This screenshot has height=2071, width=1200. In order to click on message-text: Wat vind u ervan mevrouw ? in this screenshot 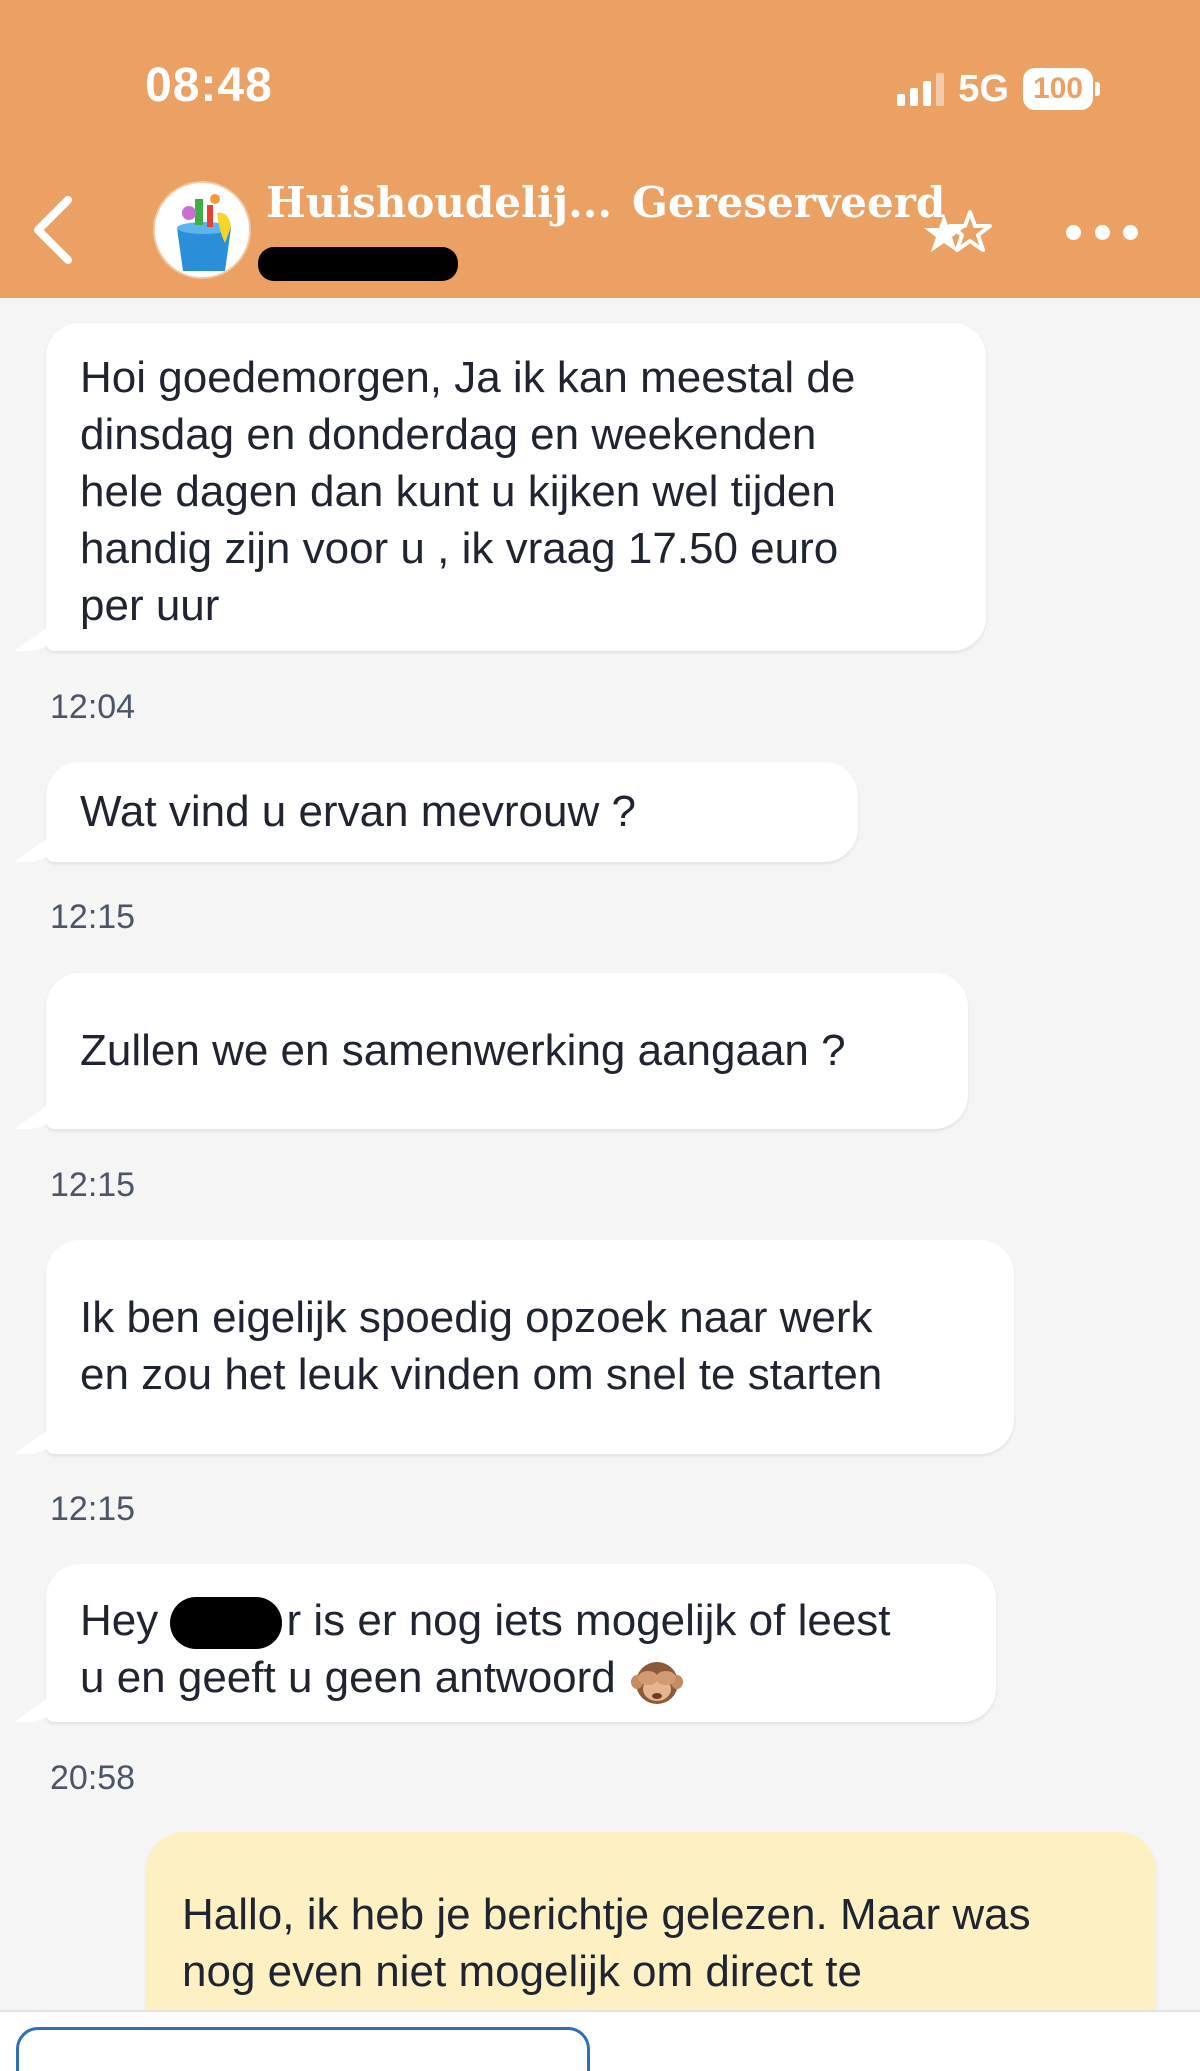, I will do `click(358, 811)`.